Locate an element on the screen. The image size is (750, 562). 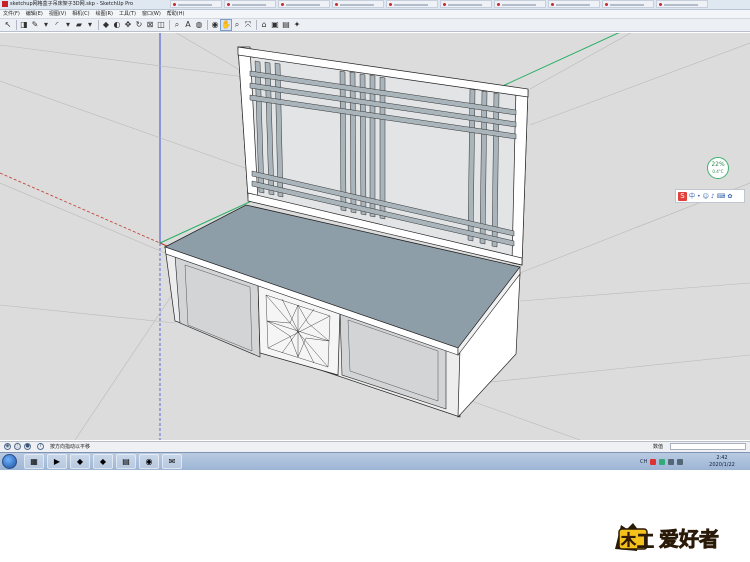
offset-tool-icon: ◫ is located at coordinates (161, 25).